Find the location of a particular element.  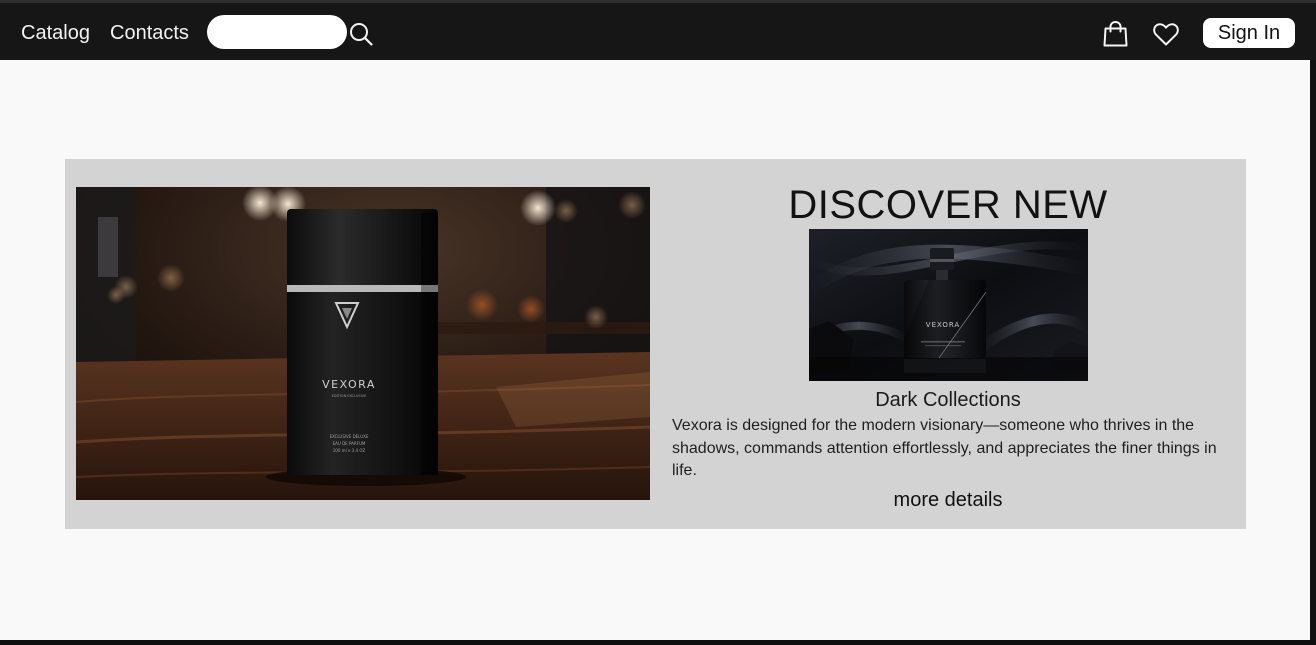

promo-title: DISCOVER NEW is located at coordinates (948, 205).